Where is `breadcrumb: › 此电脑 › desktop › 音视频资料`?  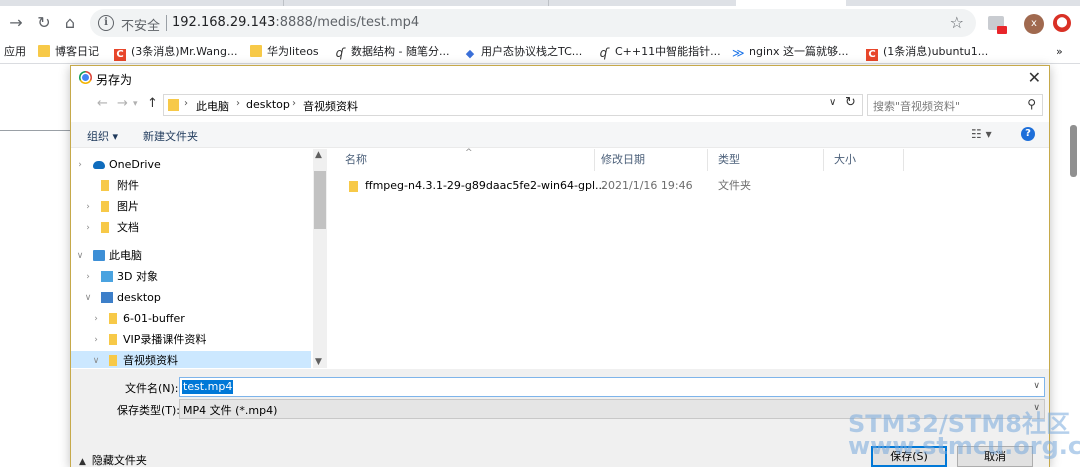
breadcrumb: › 此电脑 › desktop › 音视频资料 is located at coordinates (513, 105).